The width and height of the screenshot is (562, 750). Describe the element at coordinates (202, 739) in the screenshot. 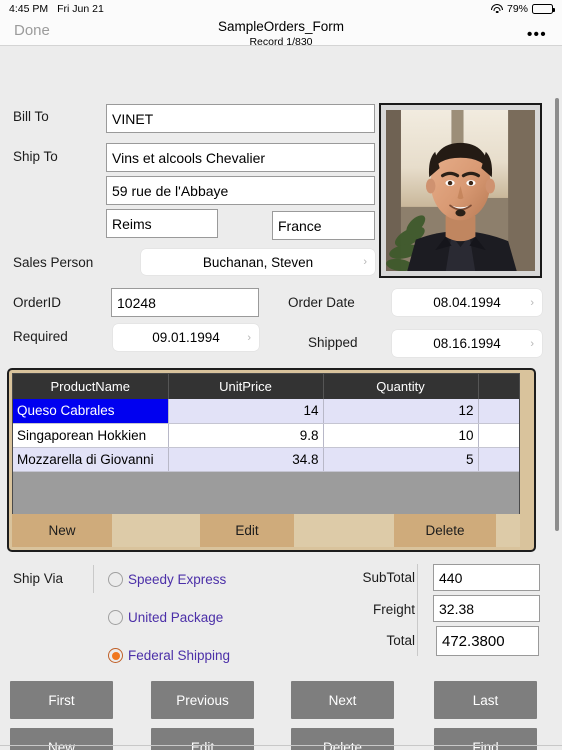

I see `edit-record-button: Edit` at that location.